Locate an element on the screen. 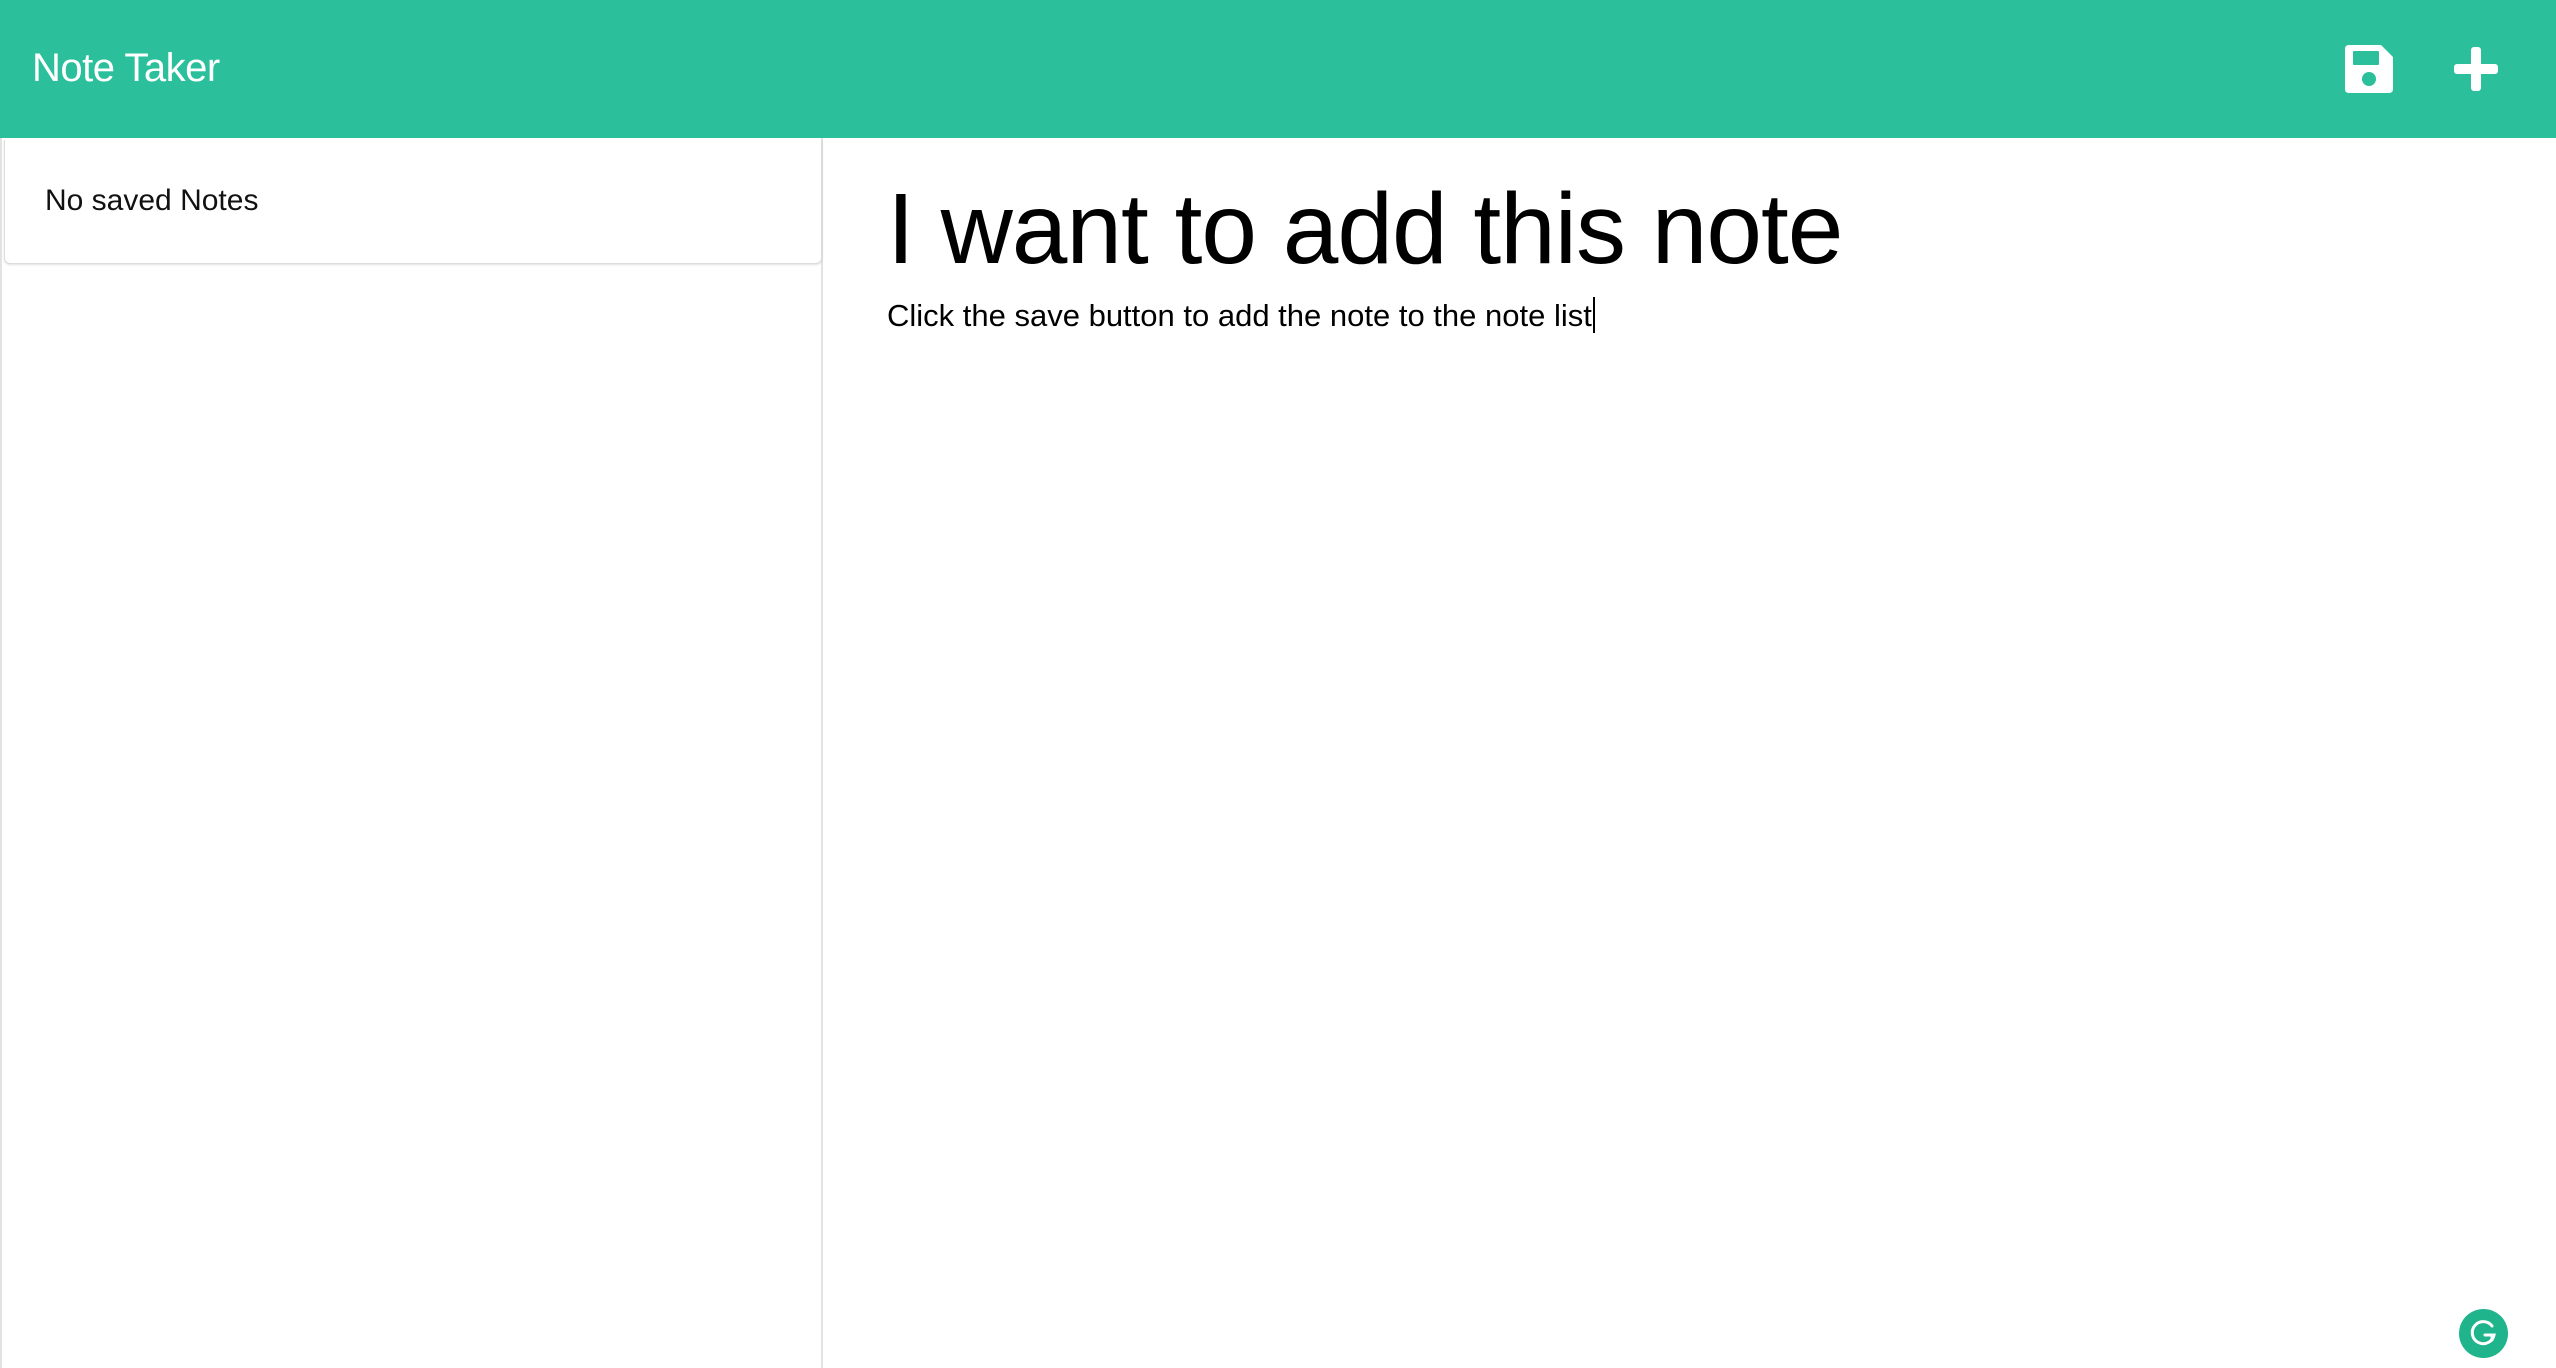 The height and width of the screenshot is (1368, 2556). text-cursor is located at coordinates (1593, 315).